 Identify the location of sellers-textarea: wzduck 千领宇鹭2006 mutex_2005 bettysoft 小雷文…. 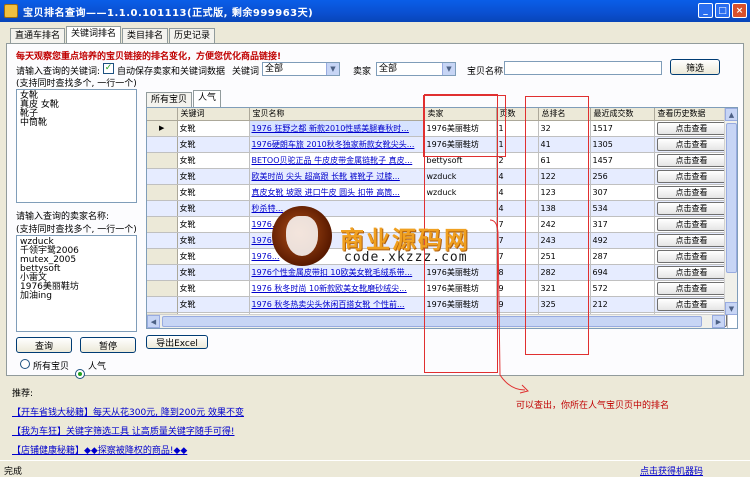
(76, 283).